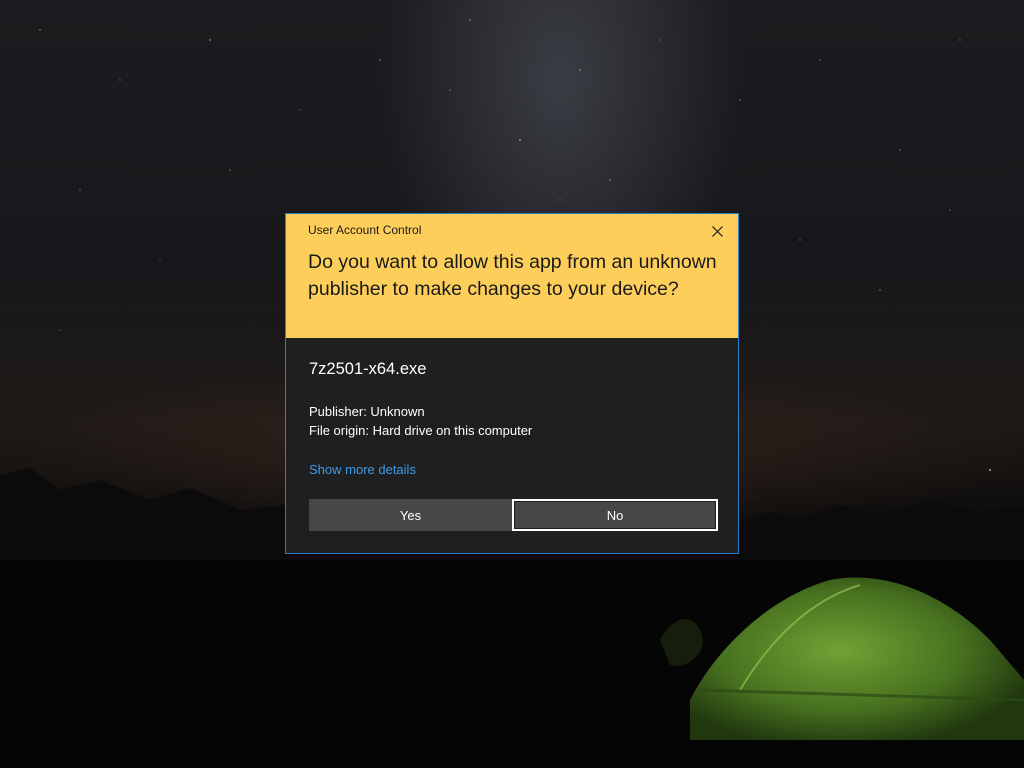 Image resolution: width=1024 pixels, height=768 pixels. I want to click on dialog-title: User Account Control, so click(365, 230).